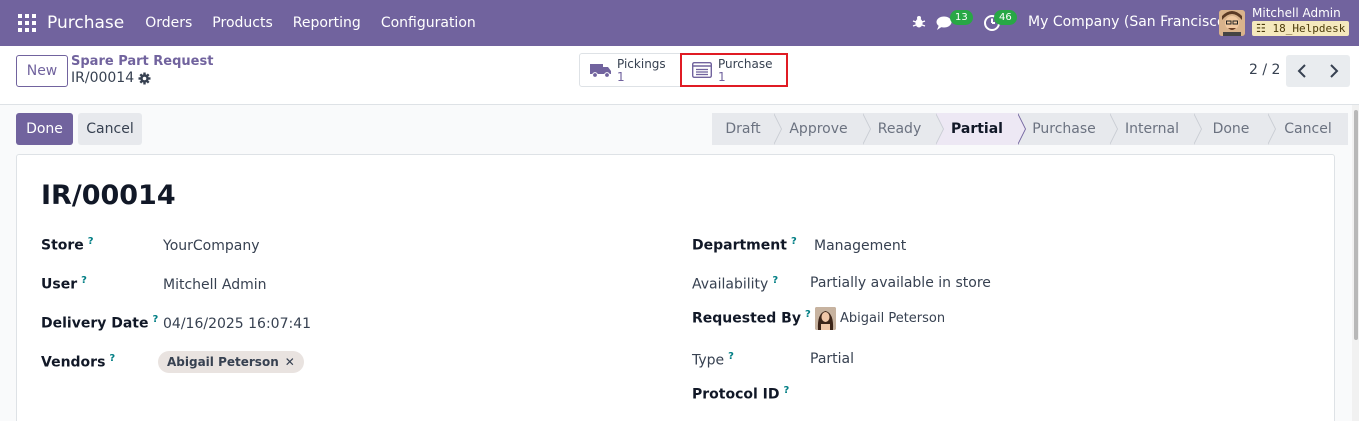 Image resolution: width=1359 pixels, height=421 pixels. I want to click on protocol-id-help-icon: ?, so click(787, 390).